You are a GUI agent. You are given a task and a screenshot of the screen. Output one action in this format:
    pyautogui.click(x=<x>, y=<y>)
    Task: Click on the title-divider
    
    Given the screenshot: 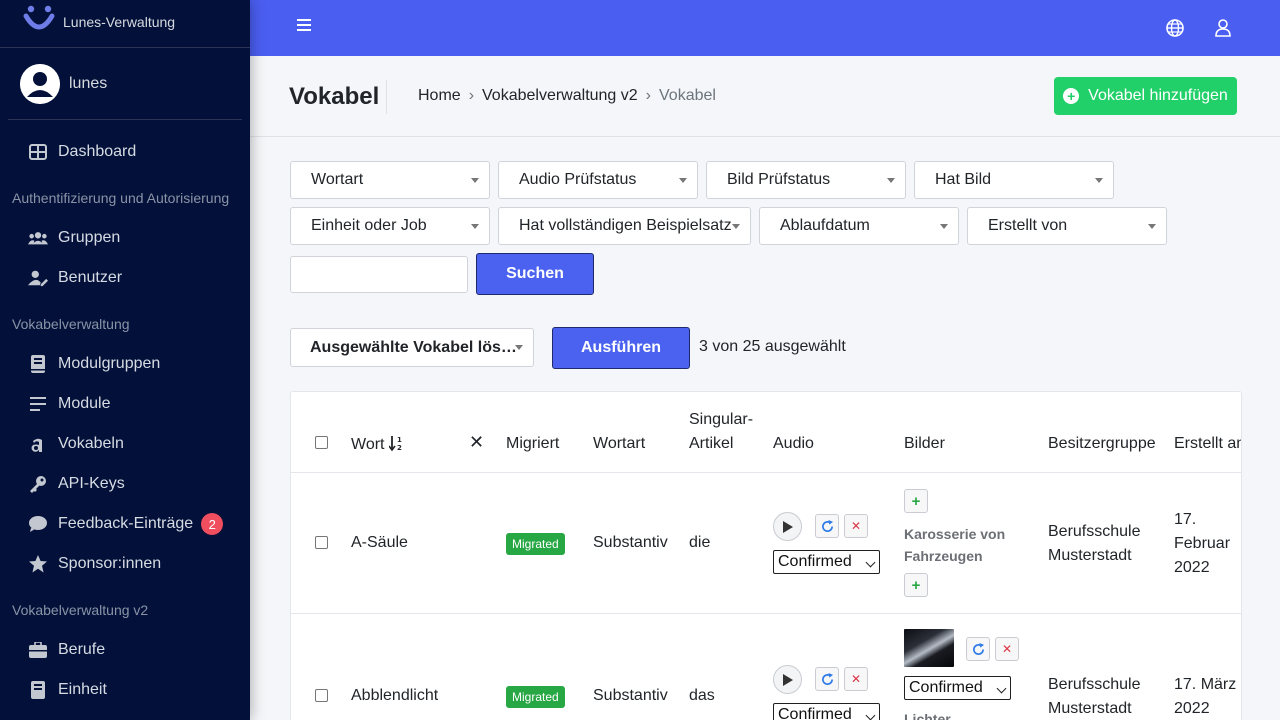 What is the action you would take?
    pyautogui.click(x=386, y=97)
    